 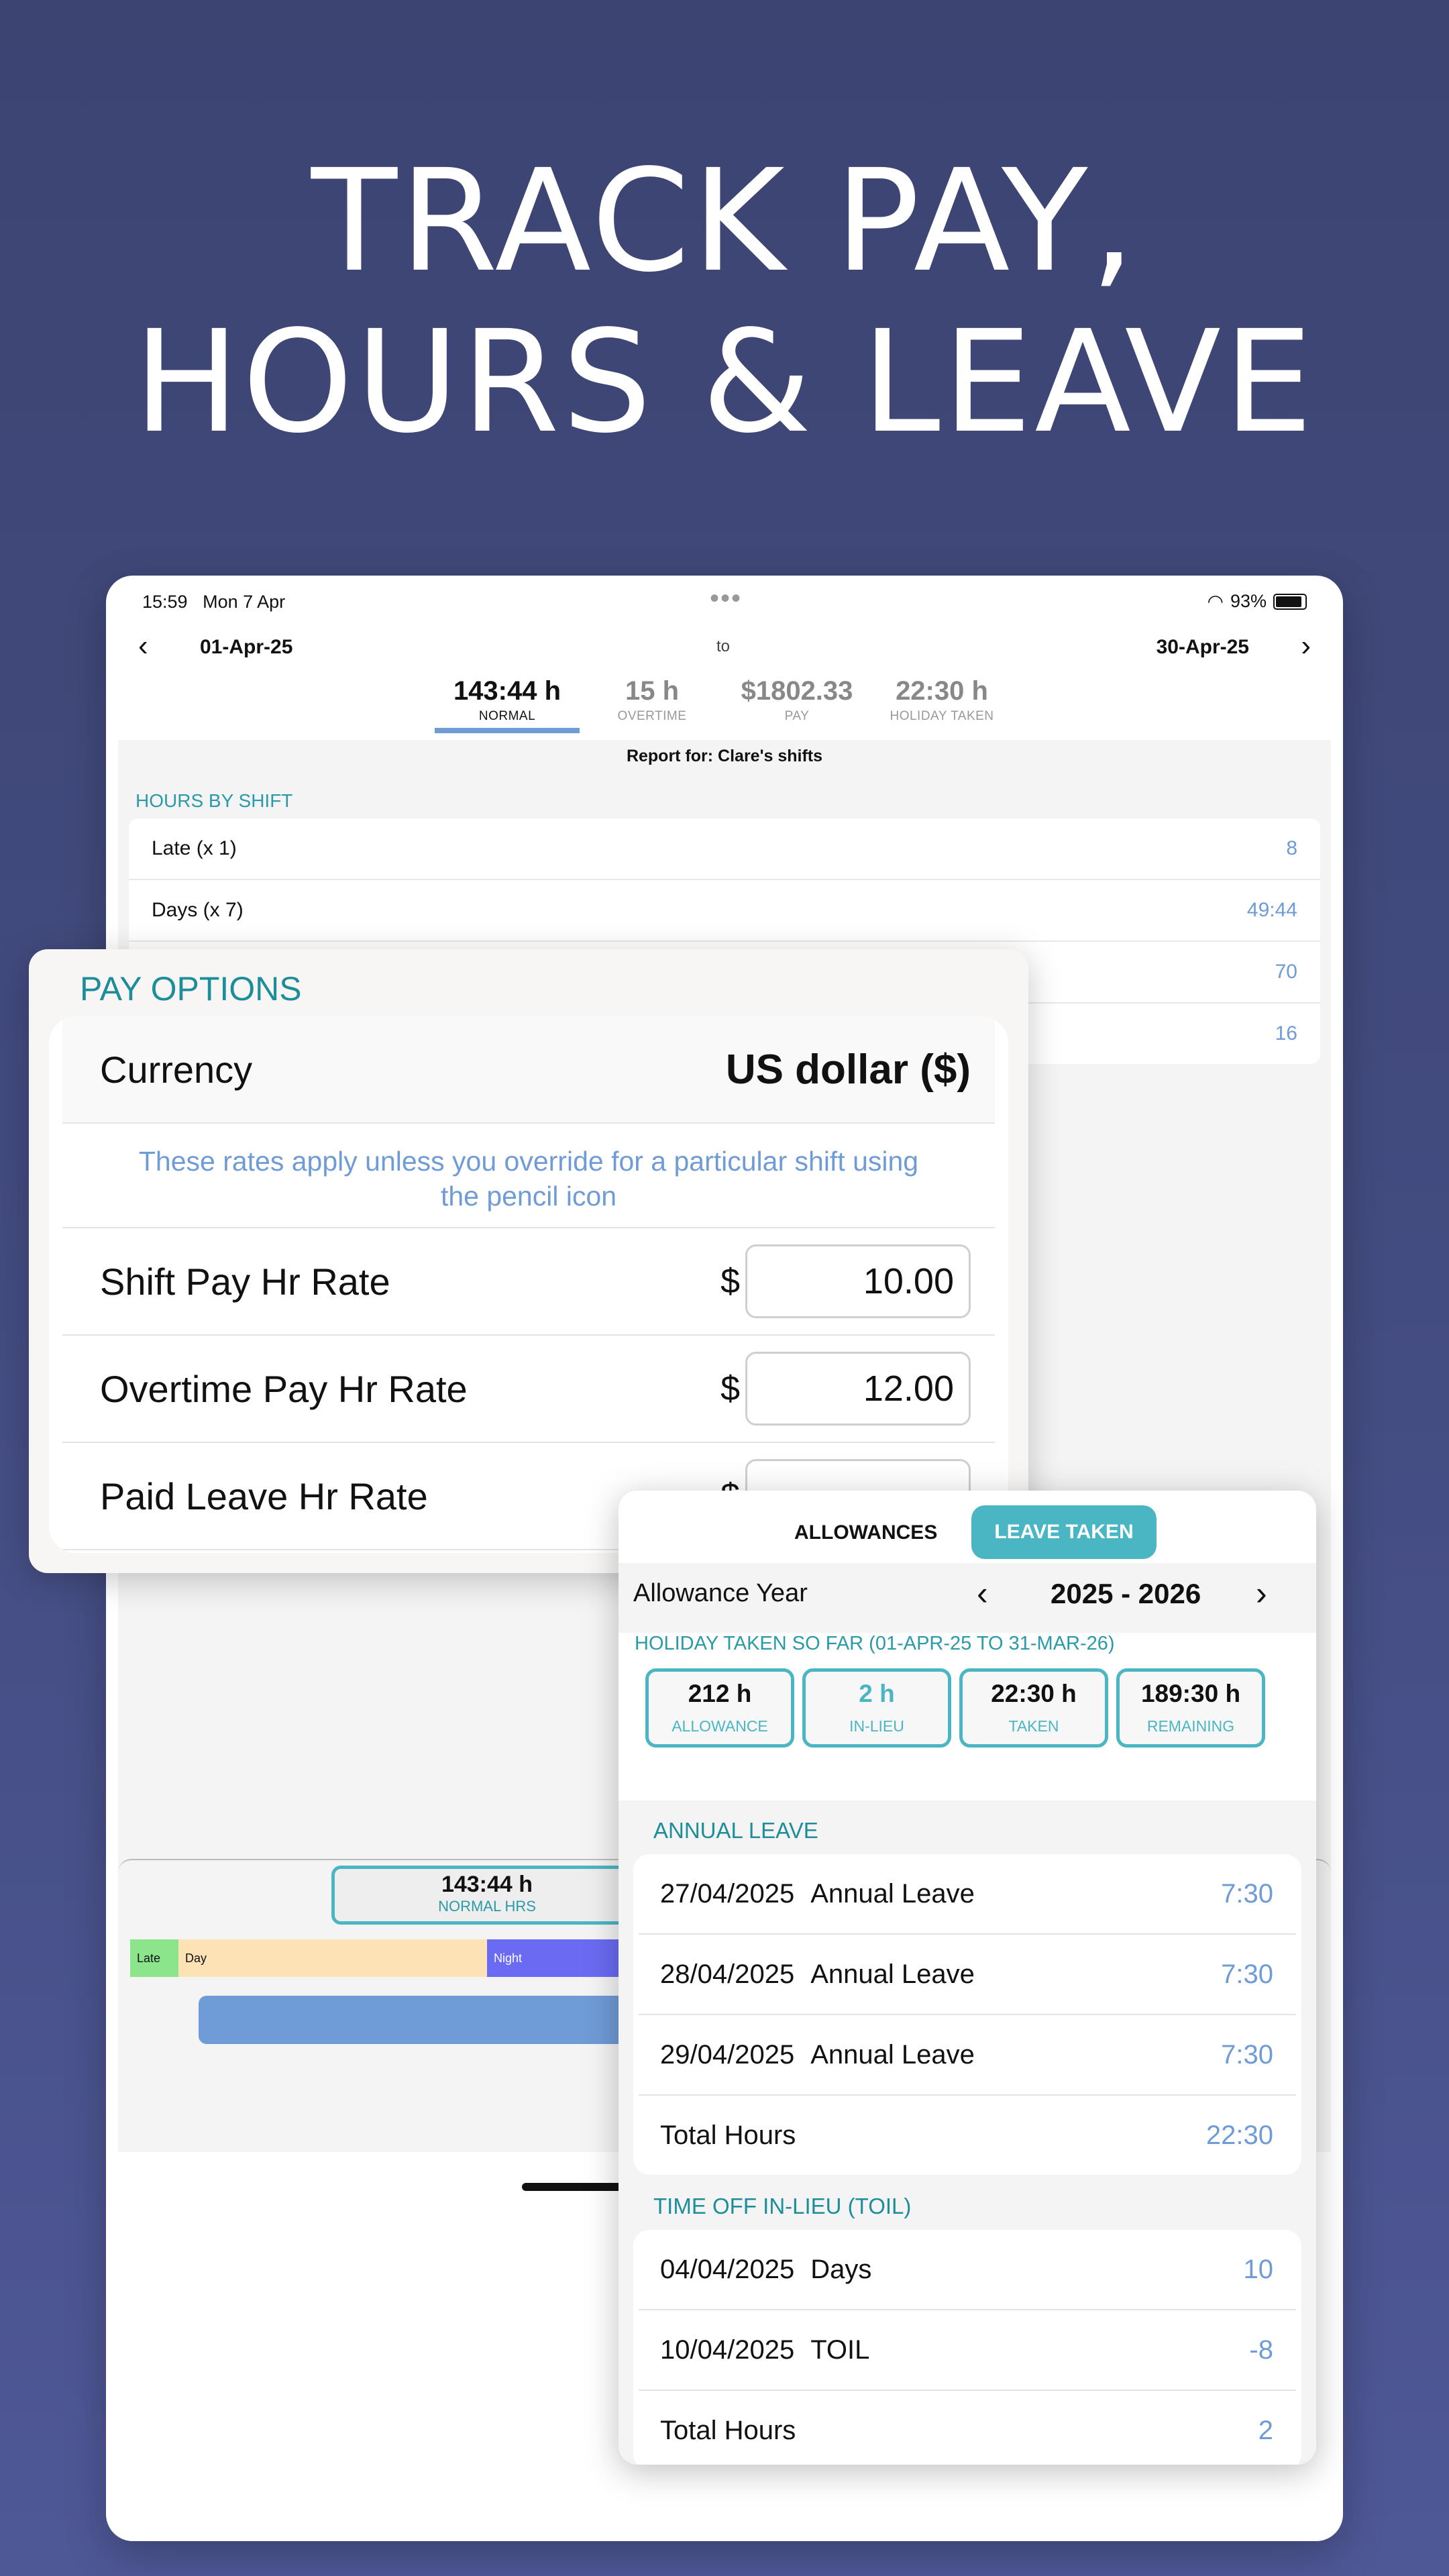 I want to click on summary-label: NORMAL, so click(x=507, y=716).